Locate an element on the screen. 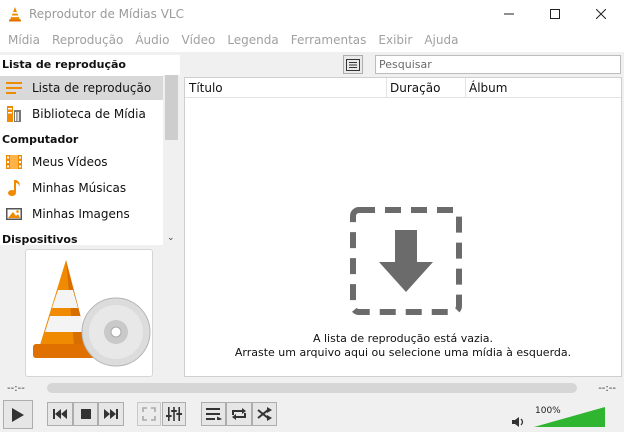 This screenshot has height=432, width=624. sidebar-item-playlist: Lista de reprodução is located at coordinates (81, 88).